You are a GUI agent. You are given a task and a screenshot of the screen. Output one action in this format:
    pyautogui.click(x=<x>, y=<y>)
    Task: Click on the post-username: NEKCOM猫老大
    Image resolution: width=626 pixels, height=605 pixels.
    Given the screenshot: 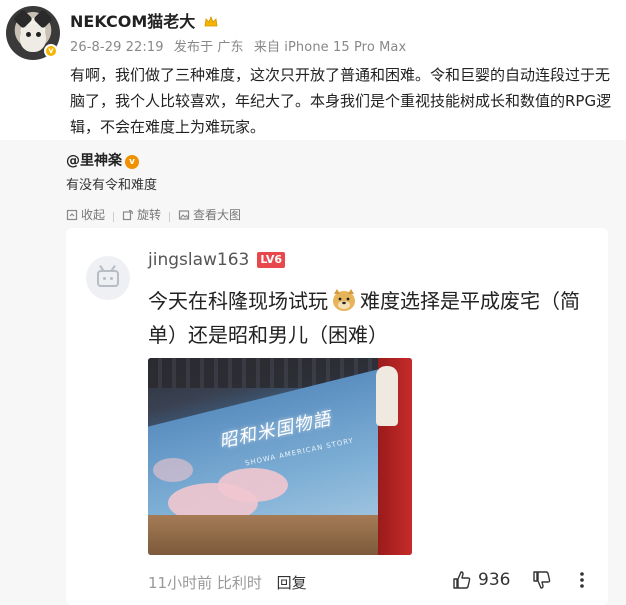 What is the action you would take?
    pyautogui.click(x=144, y=20)
    